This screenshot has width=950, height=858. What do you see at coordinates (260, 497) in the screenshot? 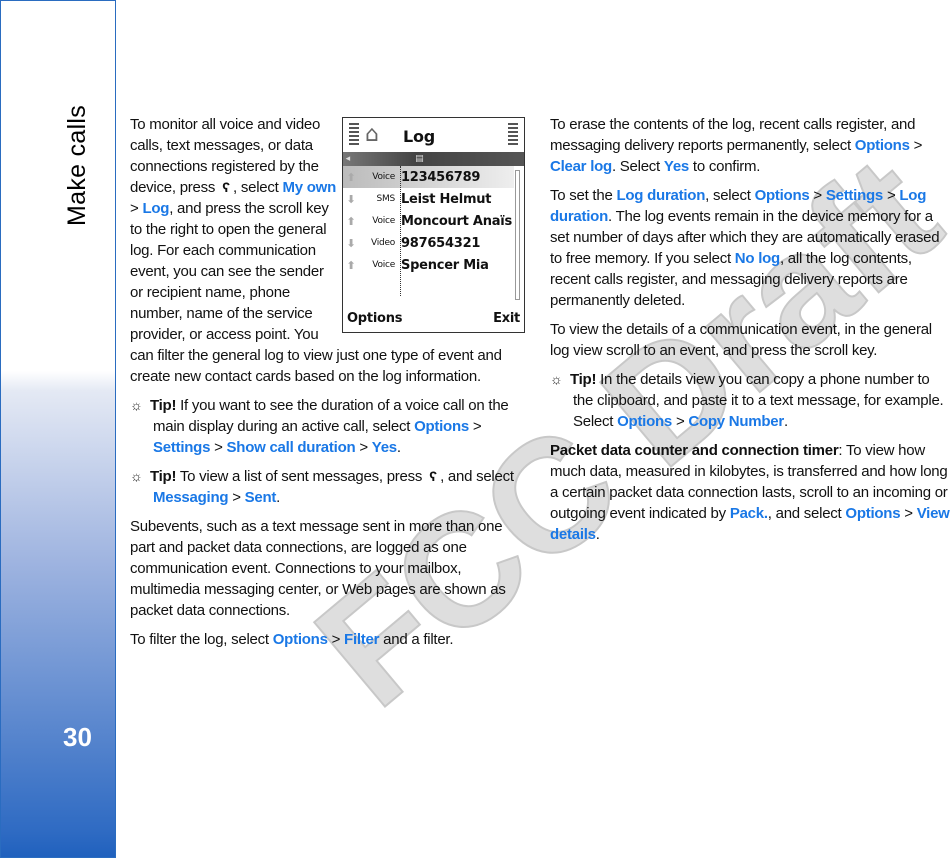
I see `menu-path-term: Sent` at bounding box center [260, 497].